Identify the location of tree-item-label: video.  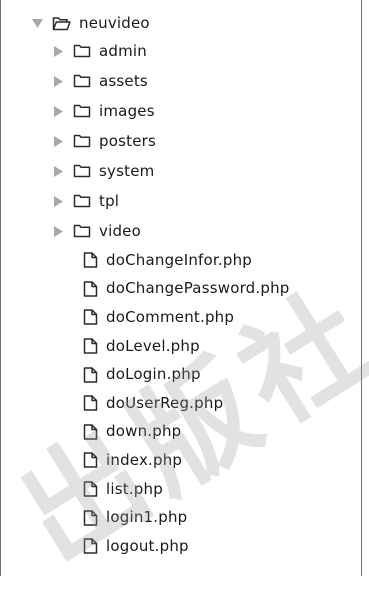
(120, 230).